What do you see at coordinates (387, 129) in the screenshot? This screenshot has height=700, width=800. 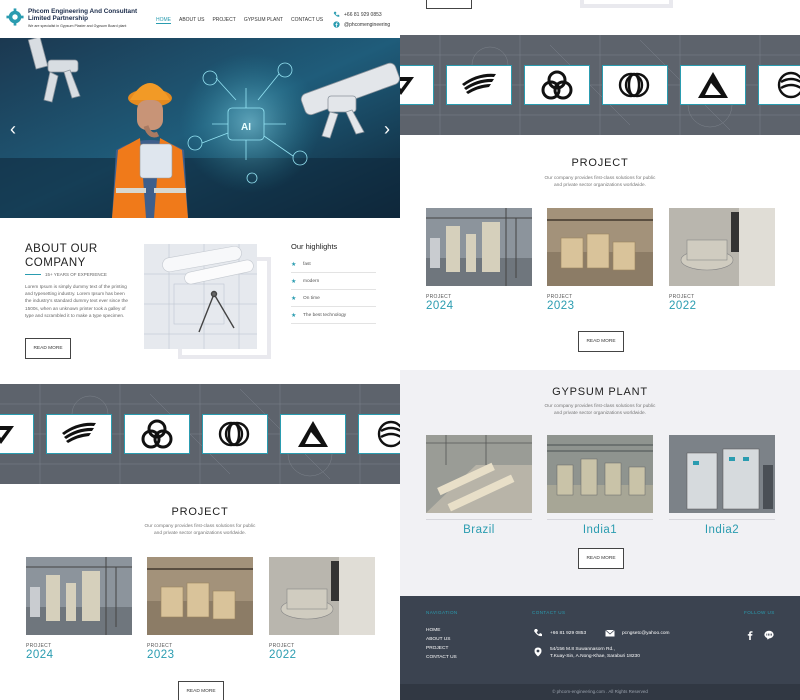 I see `slider-next-button: ›` at bounding box center [387, 129].